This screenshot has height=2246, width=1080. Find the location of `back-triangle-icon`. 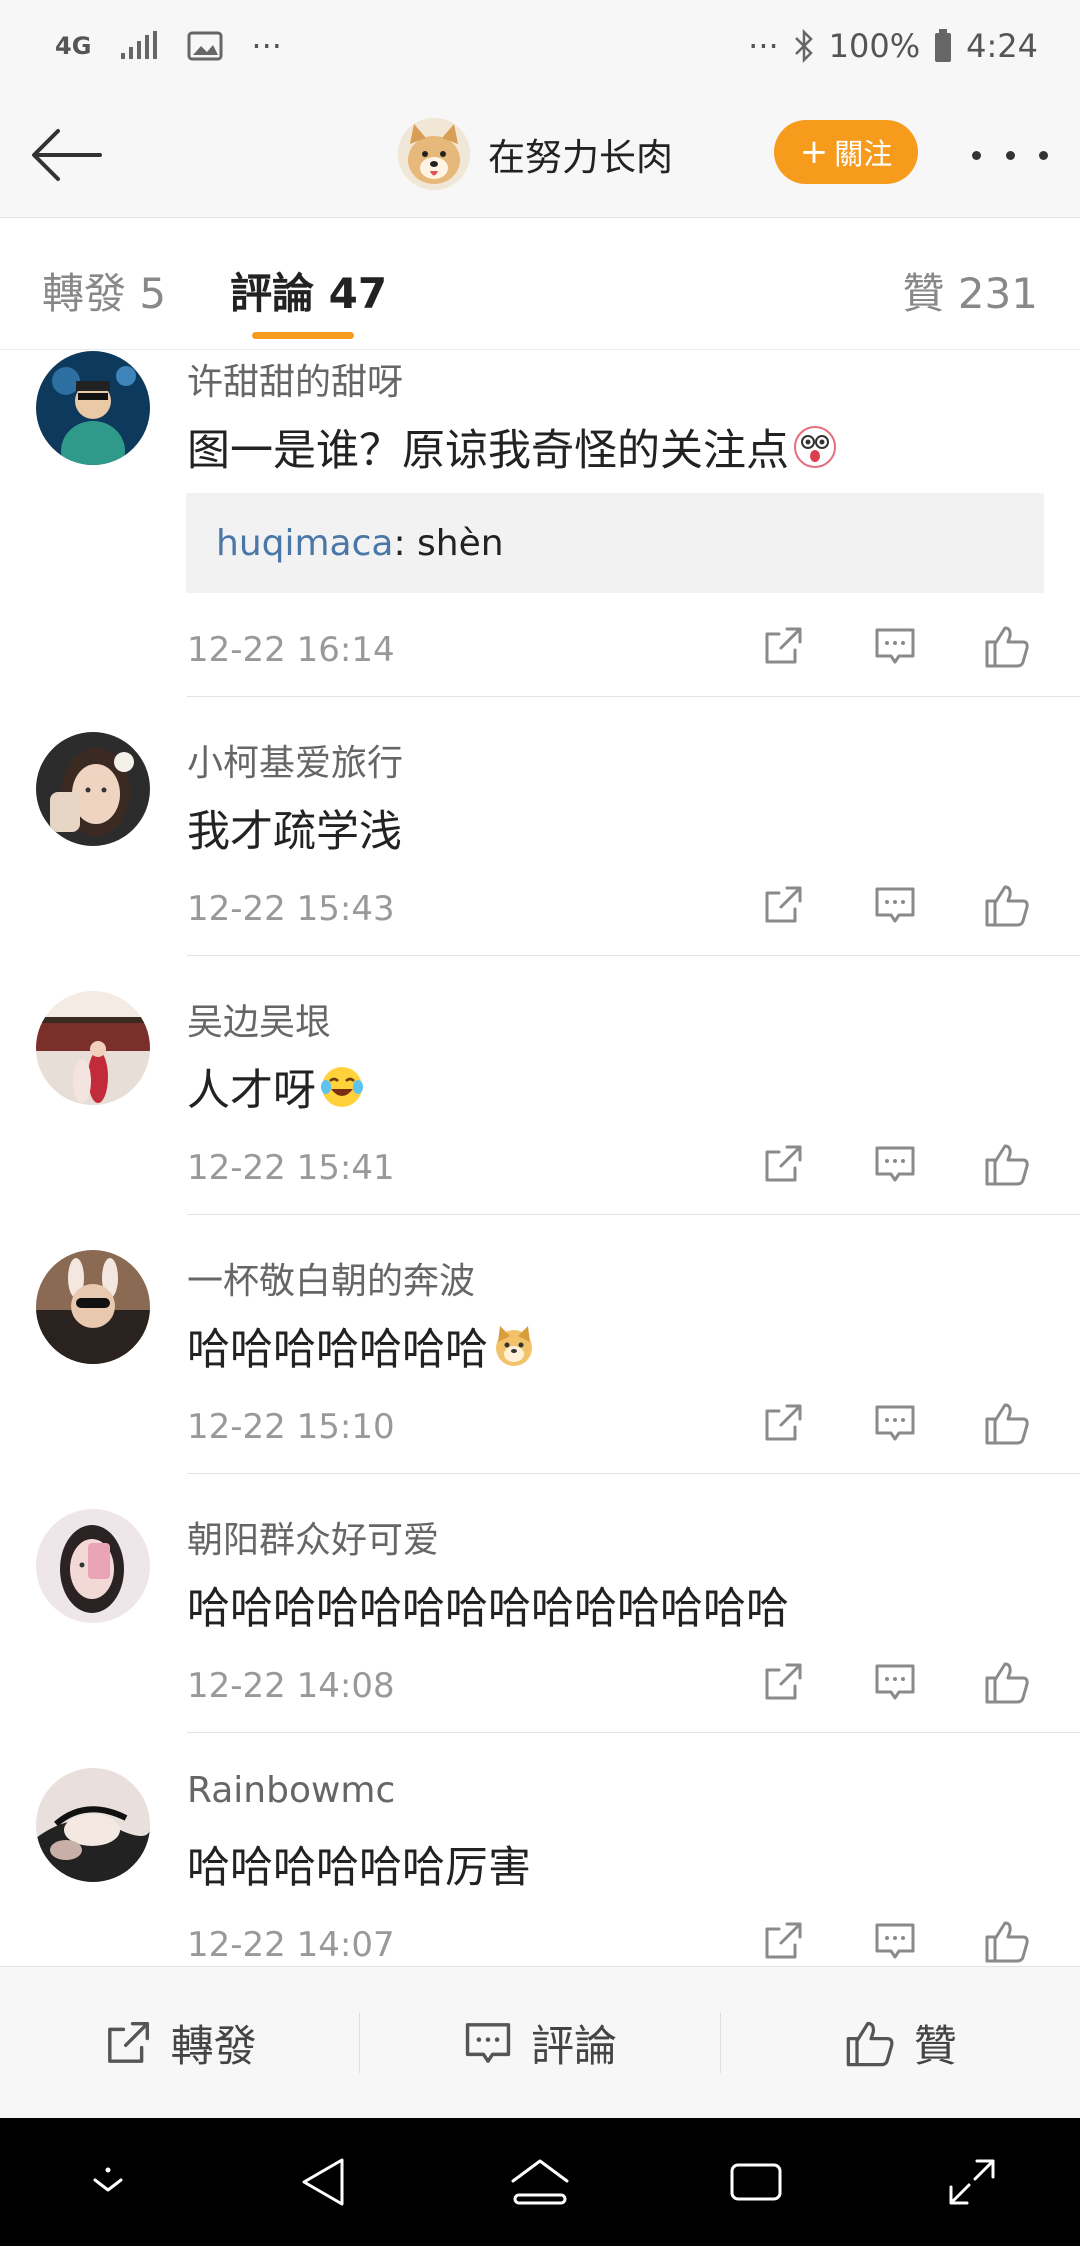

back-triangle-icon is located at coordinates (323, 2182).